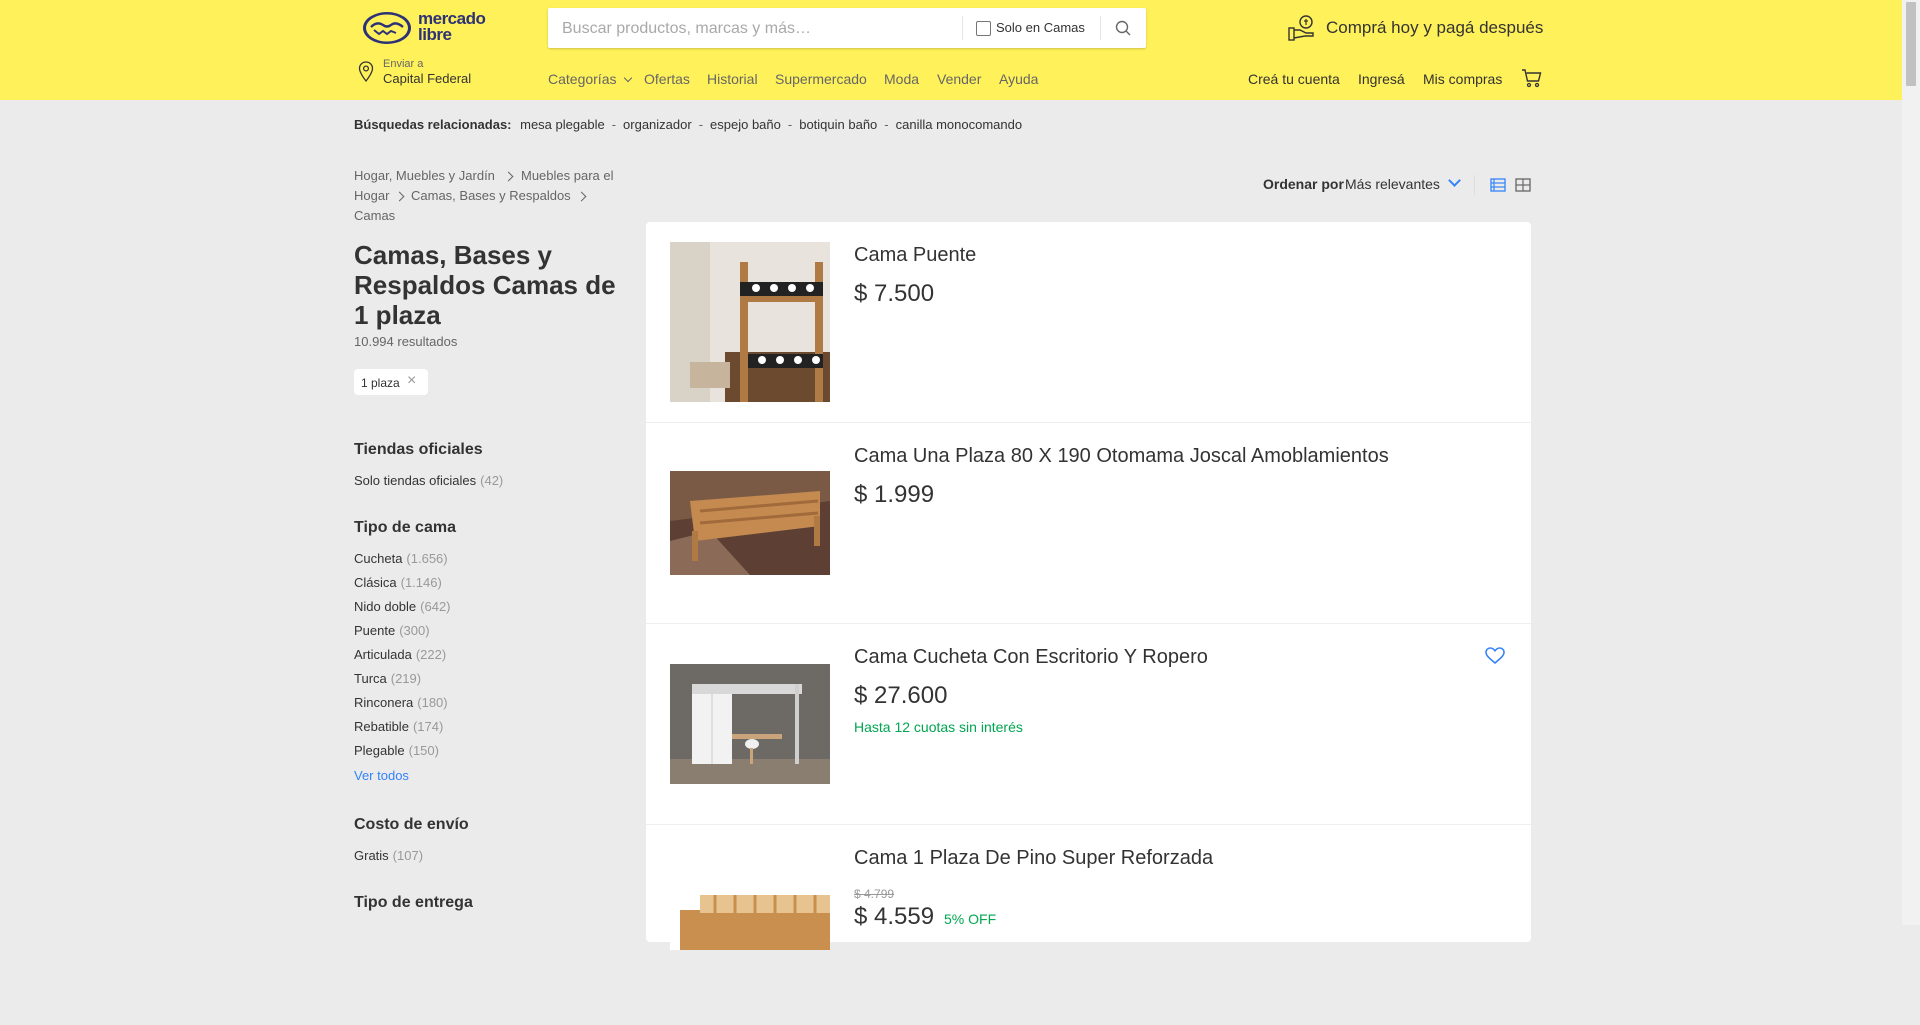 The width and height of the screenshot is (1920, 1025). What do you see at coordinates (567, 175) in the screenshot?
I see `breadcrumb-furniture-1: Muebles para el` at bounding box center [567, 175].